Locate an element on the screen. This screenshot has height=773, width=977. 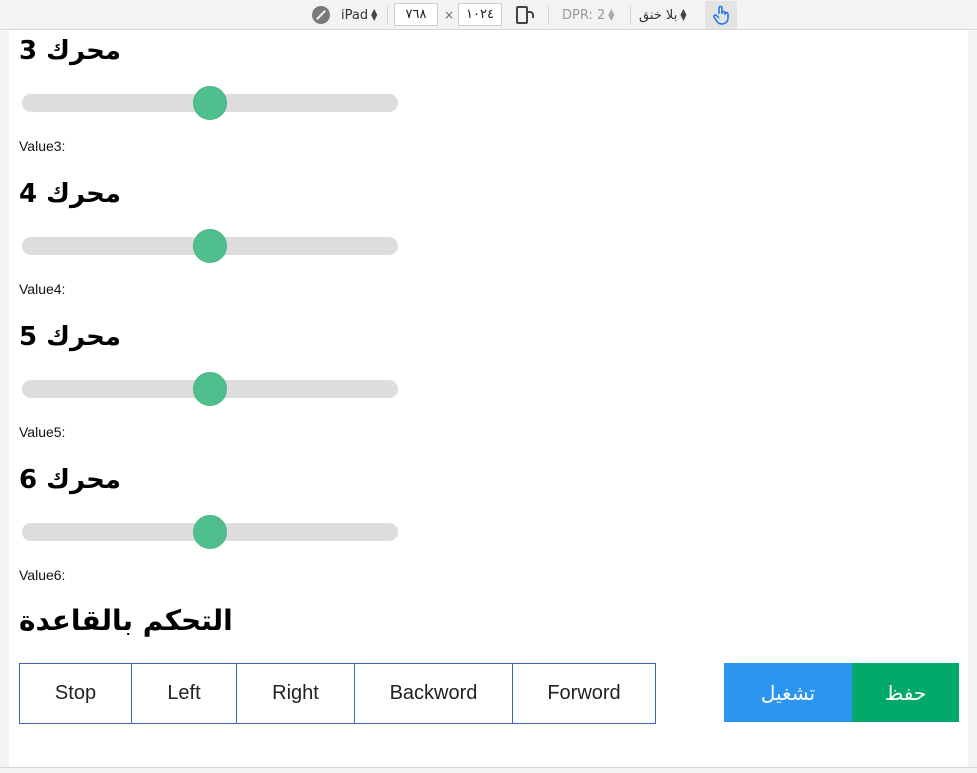
motor-4-slider-thumb is located at coordinates (210, 246).